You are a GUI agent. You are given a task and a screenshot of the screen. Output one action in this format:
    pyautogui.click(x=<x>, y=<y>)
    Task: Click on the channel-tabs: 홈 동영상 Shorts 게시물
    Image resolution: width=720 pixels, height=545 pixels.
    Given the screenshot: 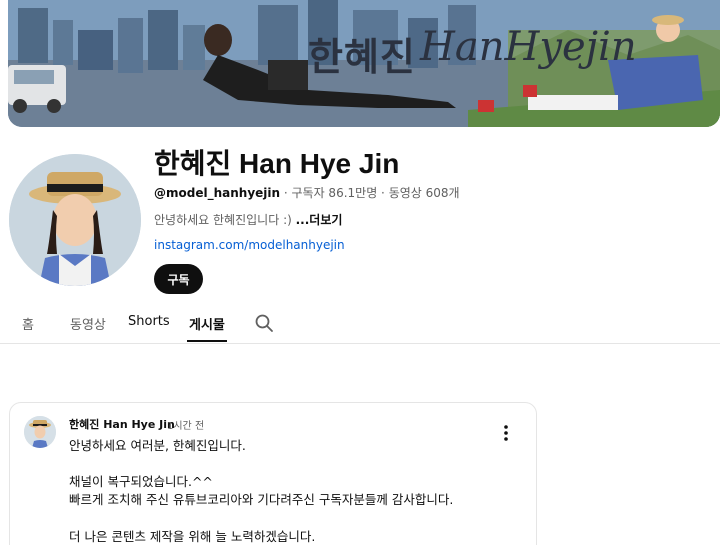 What is the action you would take?
    pyautogui.click(x=360, y=322)
    